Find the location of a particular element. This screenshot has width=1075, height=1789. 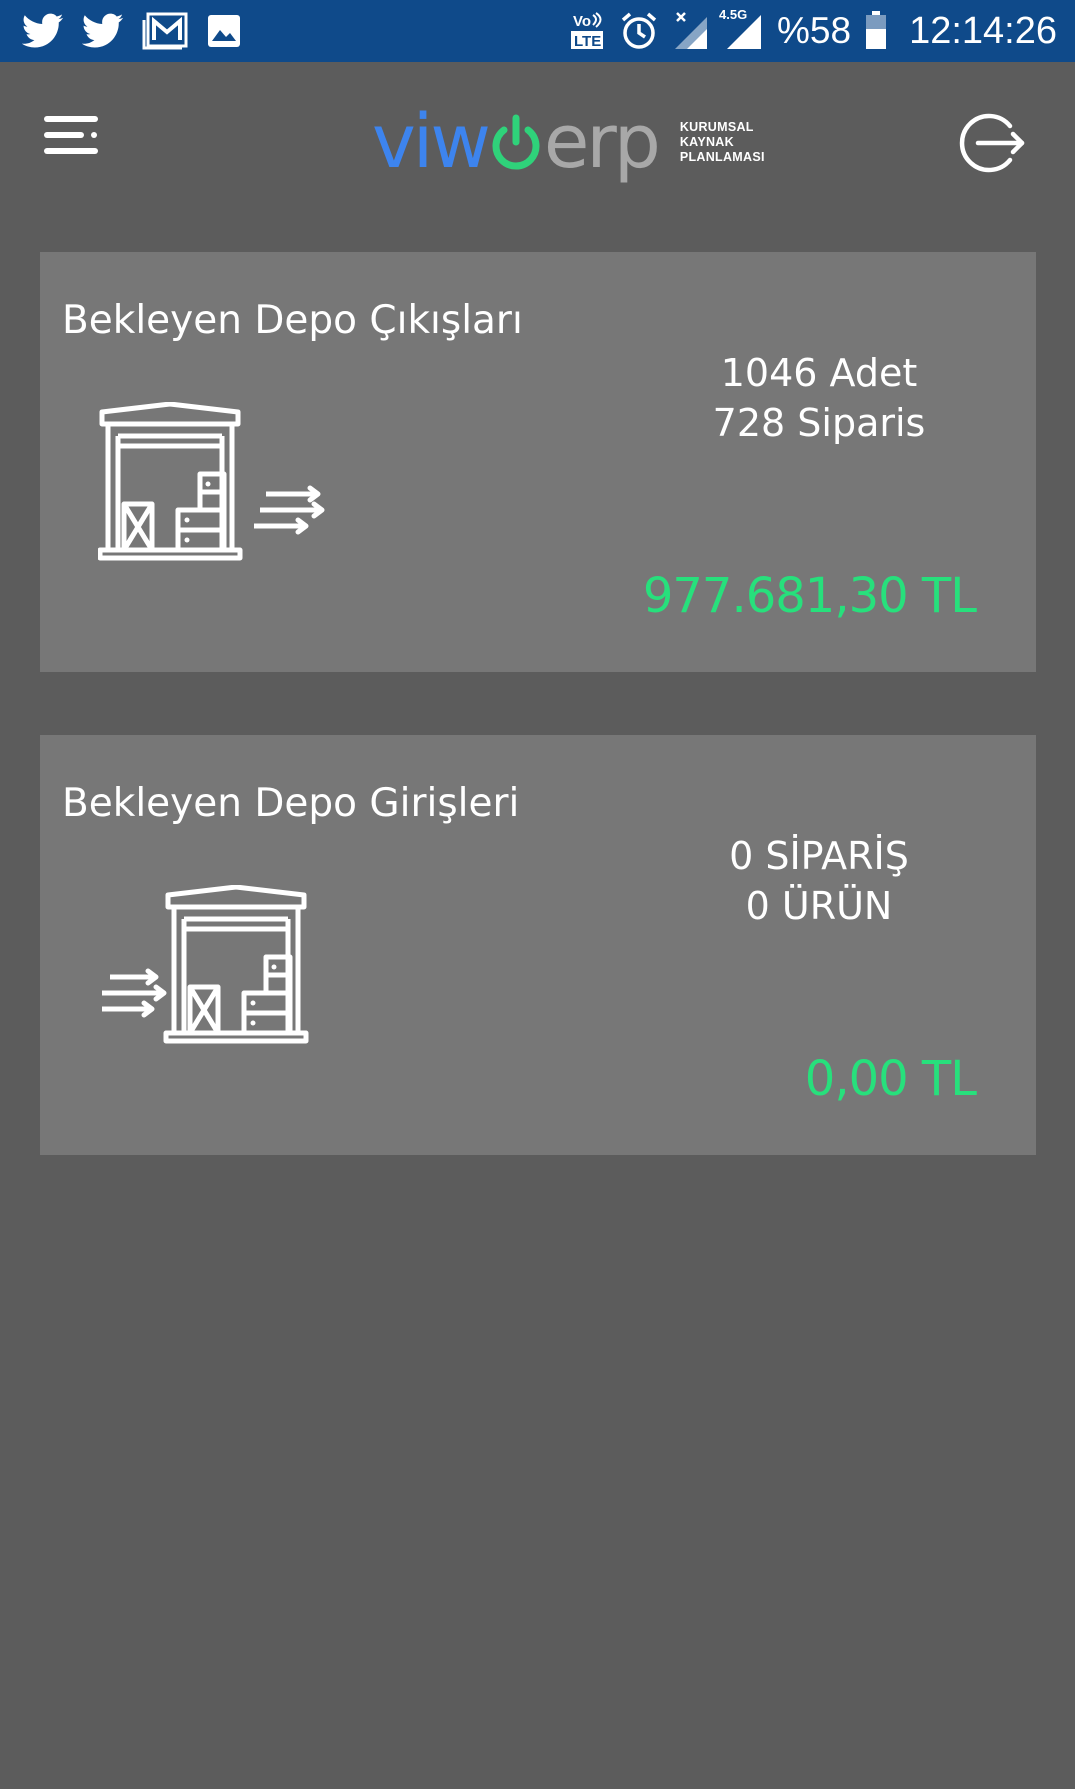

logo-subtitle-line: KURUMSAL is located at coordinates (716, 126).